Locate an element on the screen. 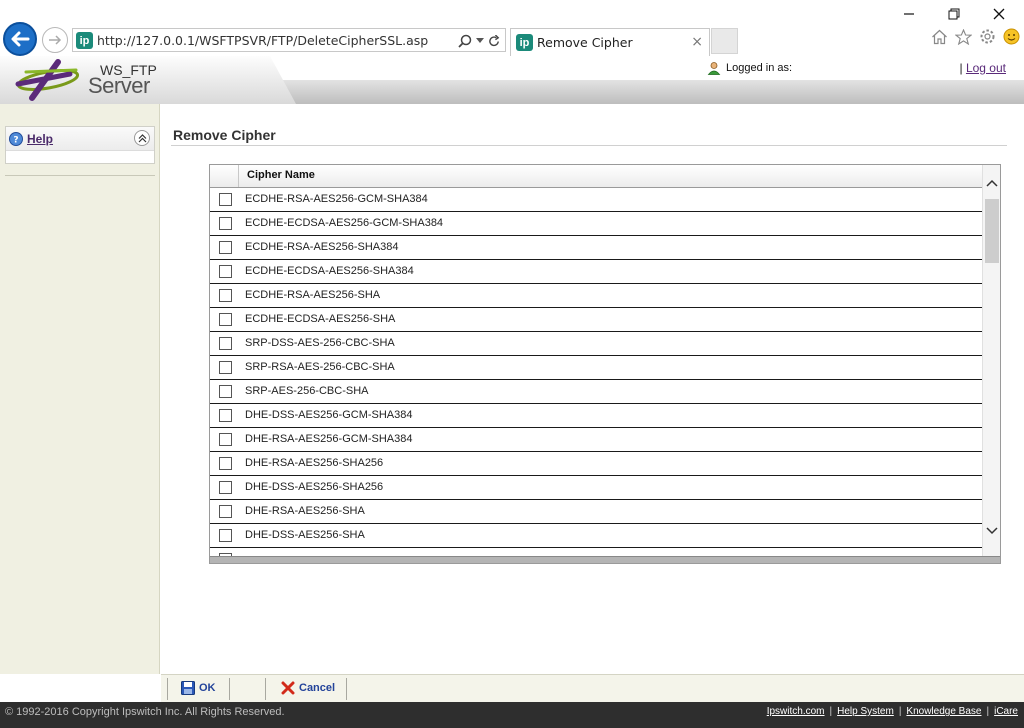  app-header: WS_FTP Server Logged in as: | Log out is located at coordinates (512, 80).